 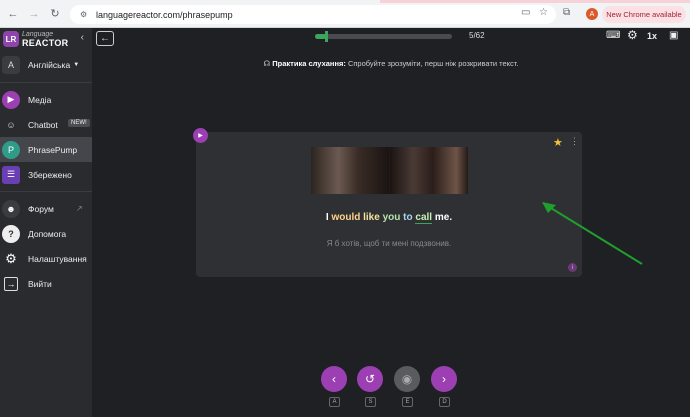 What do you see at coordinates (49, 65) in the screenshot?
I see `language-label: Англійська` at bounding box center [49, 65].